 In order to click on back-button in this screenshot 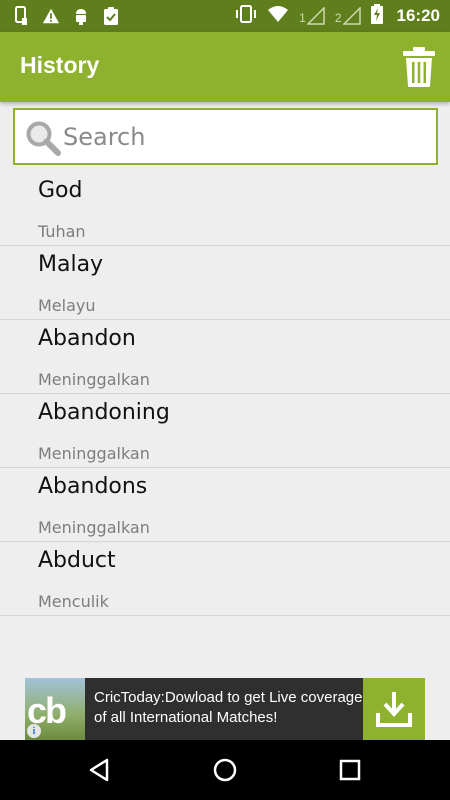, I will do `click(100, 770)`.